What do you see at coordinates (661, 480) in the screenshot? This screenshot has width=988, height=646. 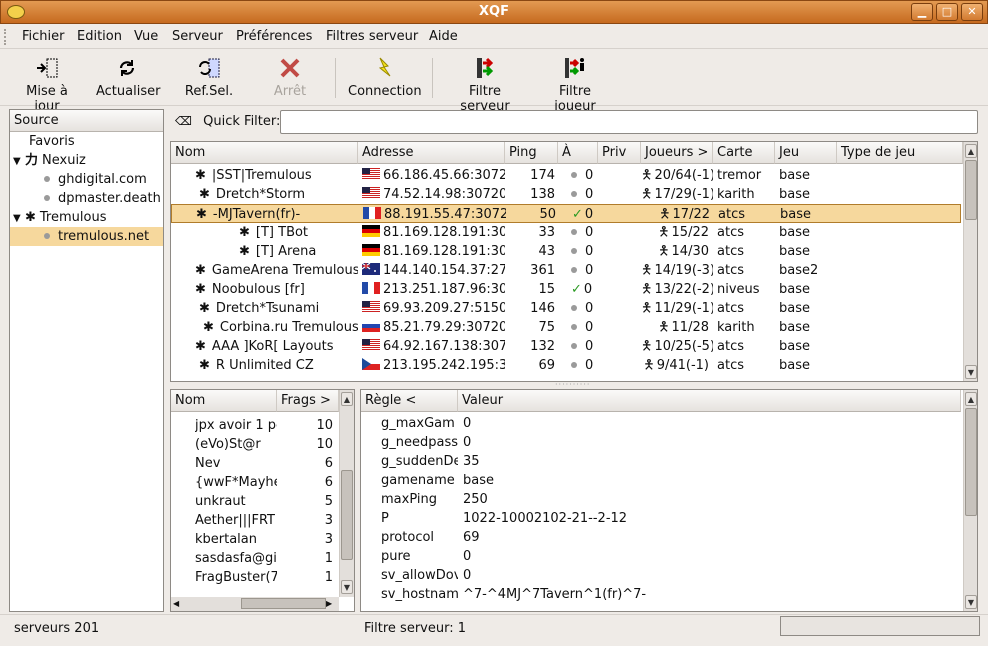 I see `rule-row: gamename base` at bounding box center [661, 480].